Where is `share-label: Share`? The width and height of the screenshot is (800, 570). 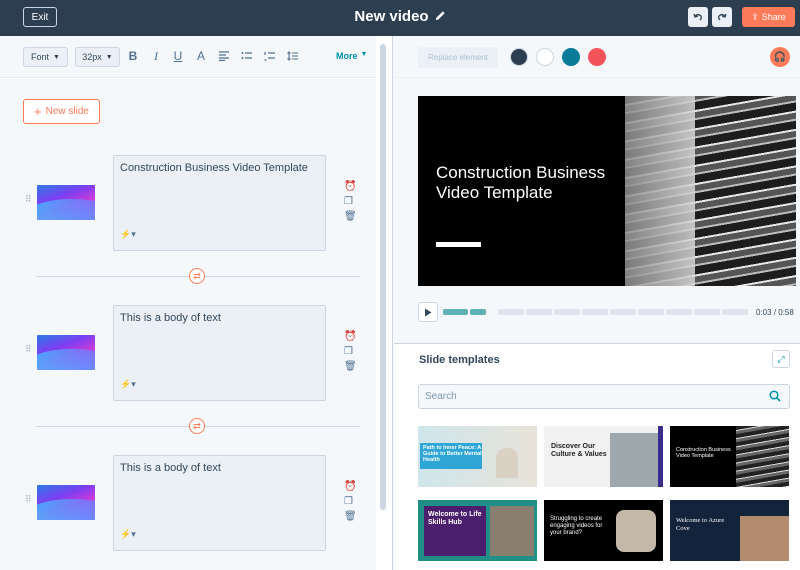 share-label: Share is located at coordinates (773, 17).